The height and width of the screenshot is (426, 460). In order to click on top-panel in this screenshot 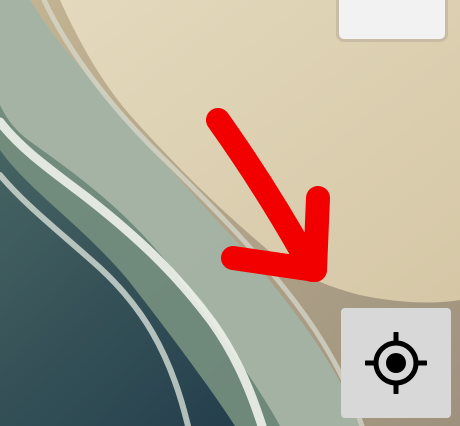, I will do `click(392, 21)`.